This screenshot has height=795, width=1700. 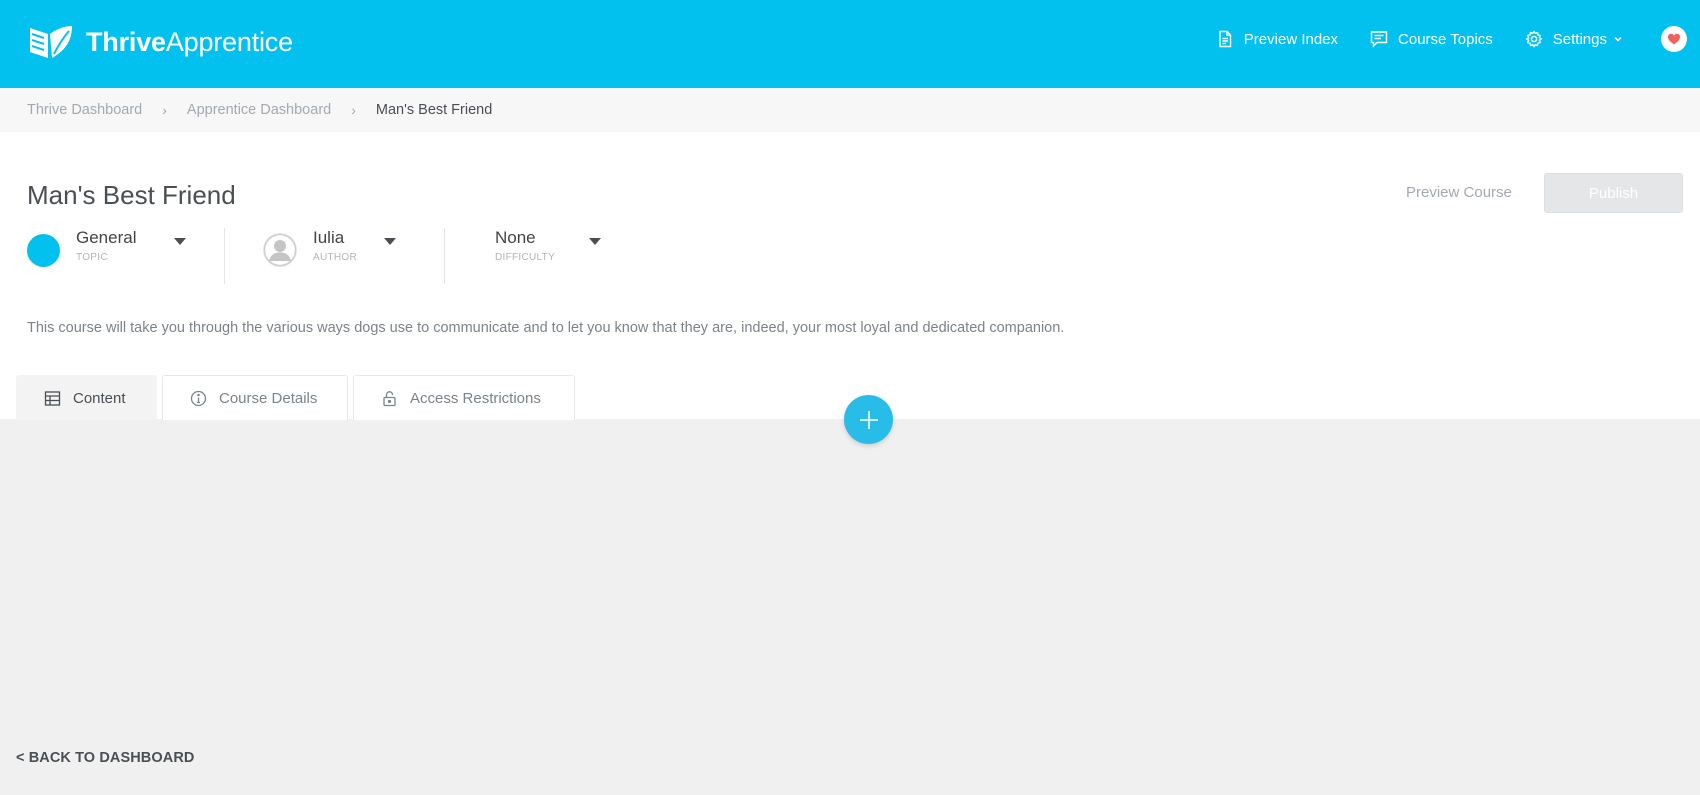 What do you see at coordinates (389, 398) in the screenshot?
I see `lock-icon` at bounding box center [389, 398].